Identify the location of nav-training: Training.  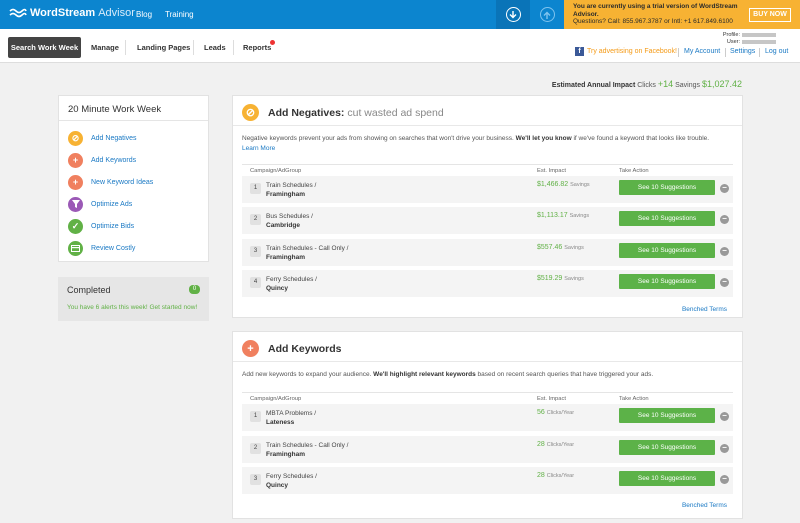
(179, 14).